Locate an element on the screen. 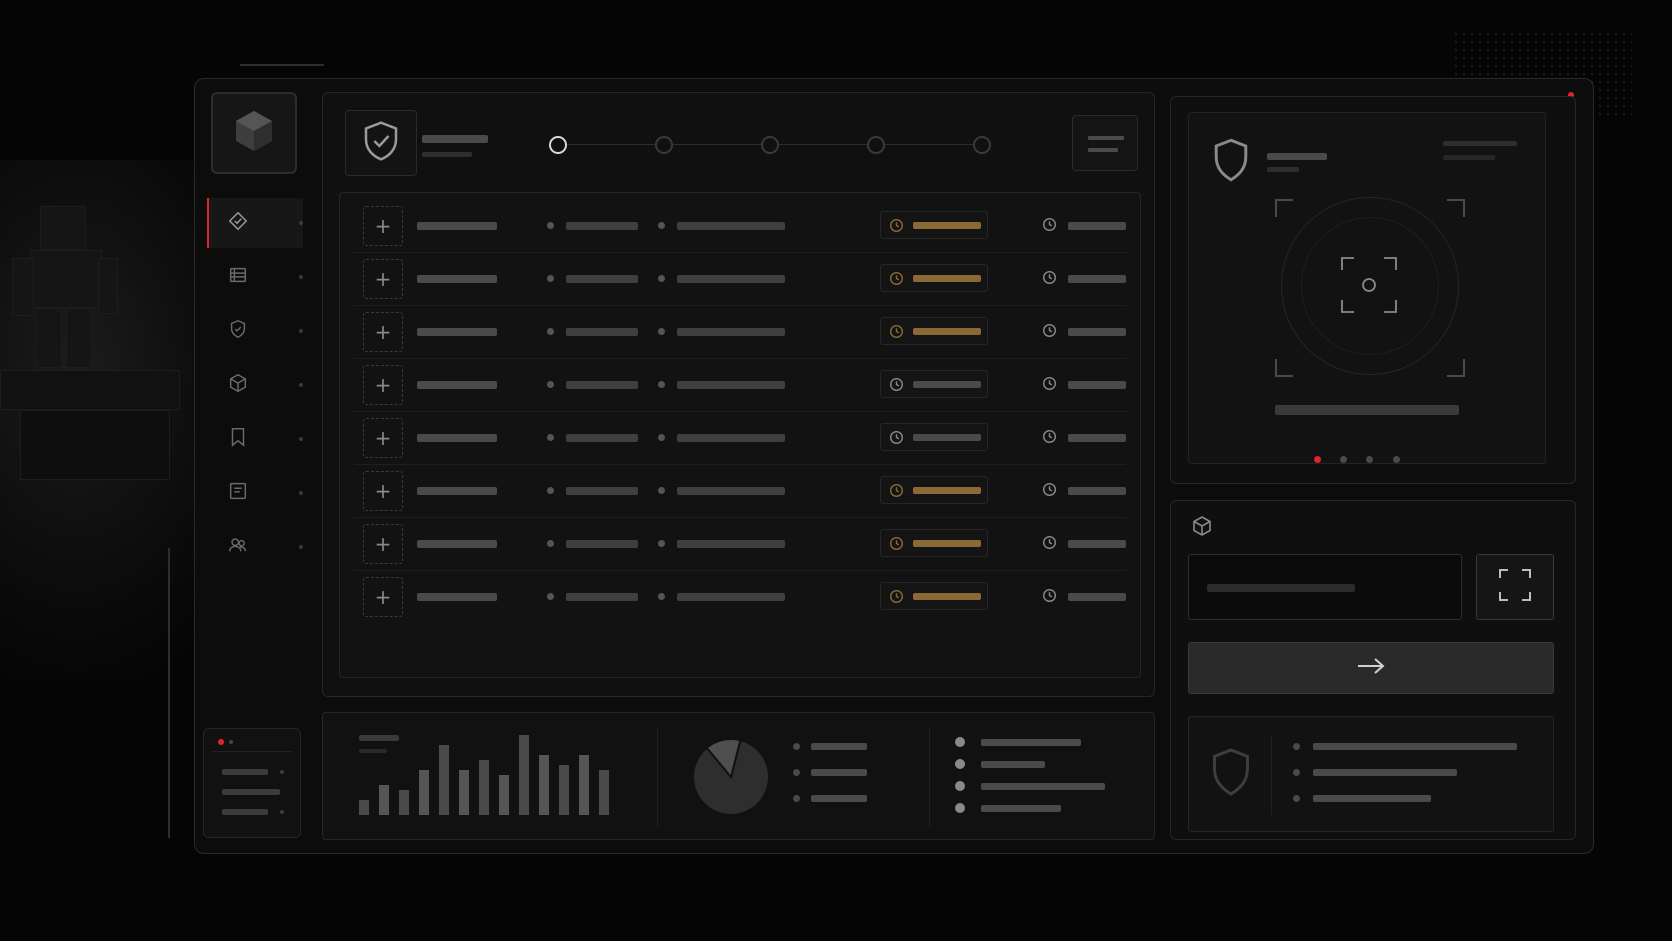  sidebar-item-security is located at coordinates (255, 331).